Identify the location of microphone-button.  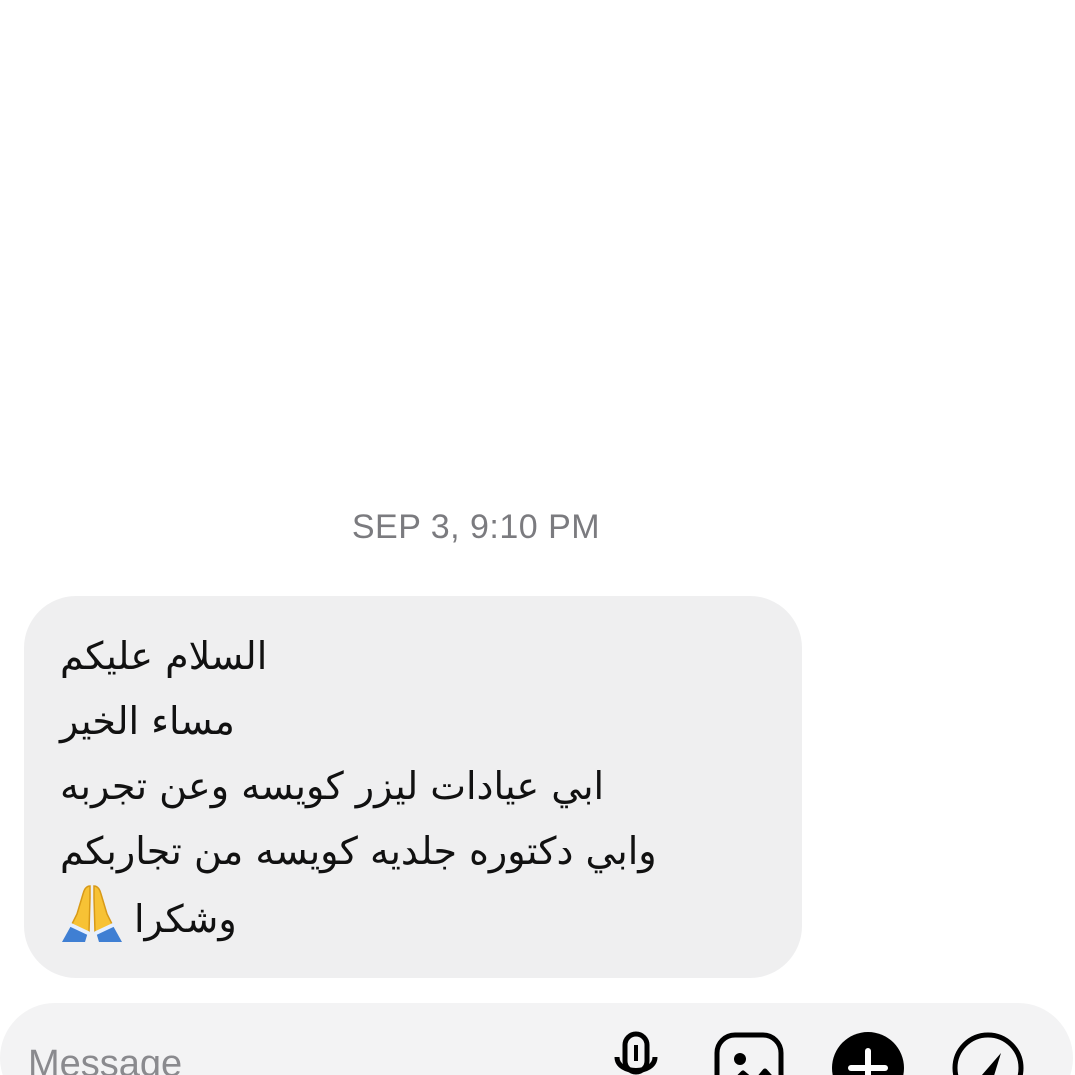
(636, 1053).